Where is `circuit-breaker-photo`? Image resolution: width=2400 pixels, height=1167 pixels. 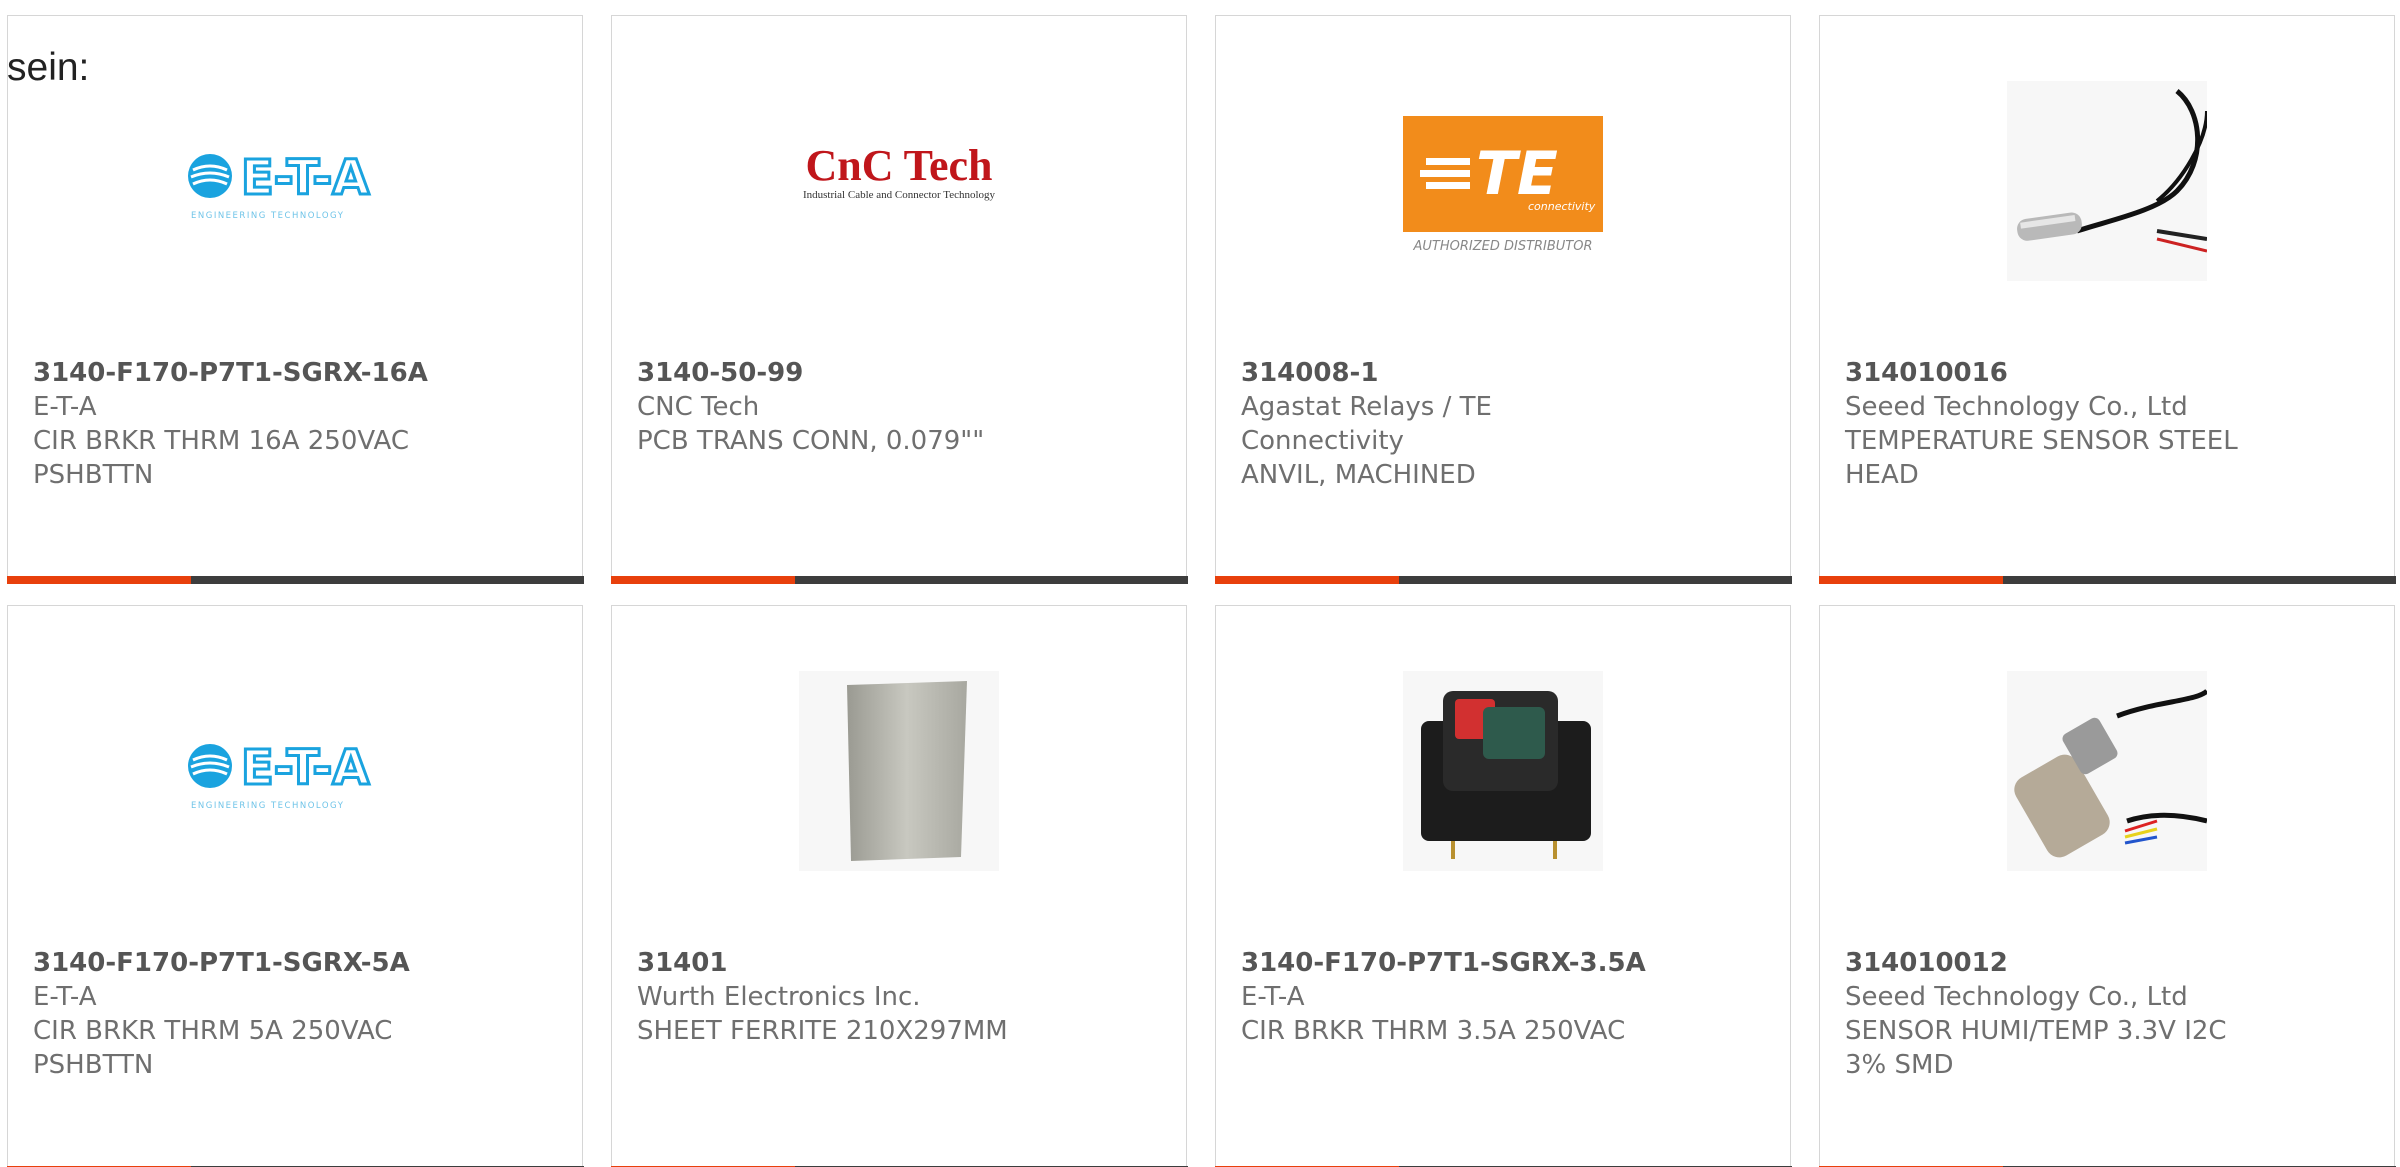 circuit-breaker-photo is located at coordinates (1503, 771).